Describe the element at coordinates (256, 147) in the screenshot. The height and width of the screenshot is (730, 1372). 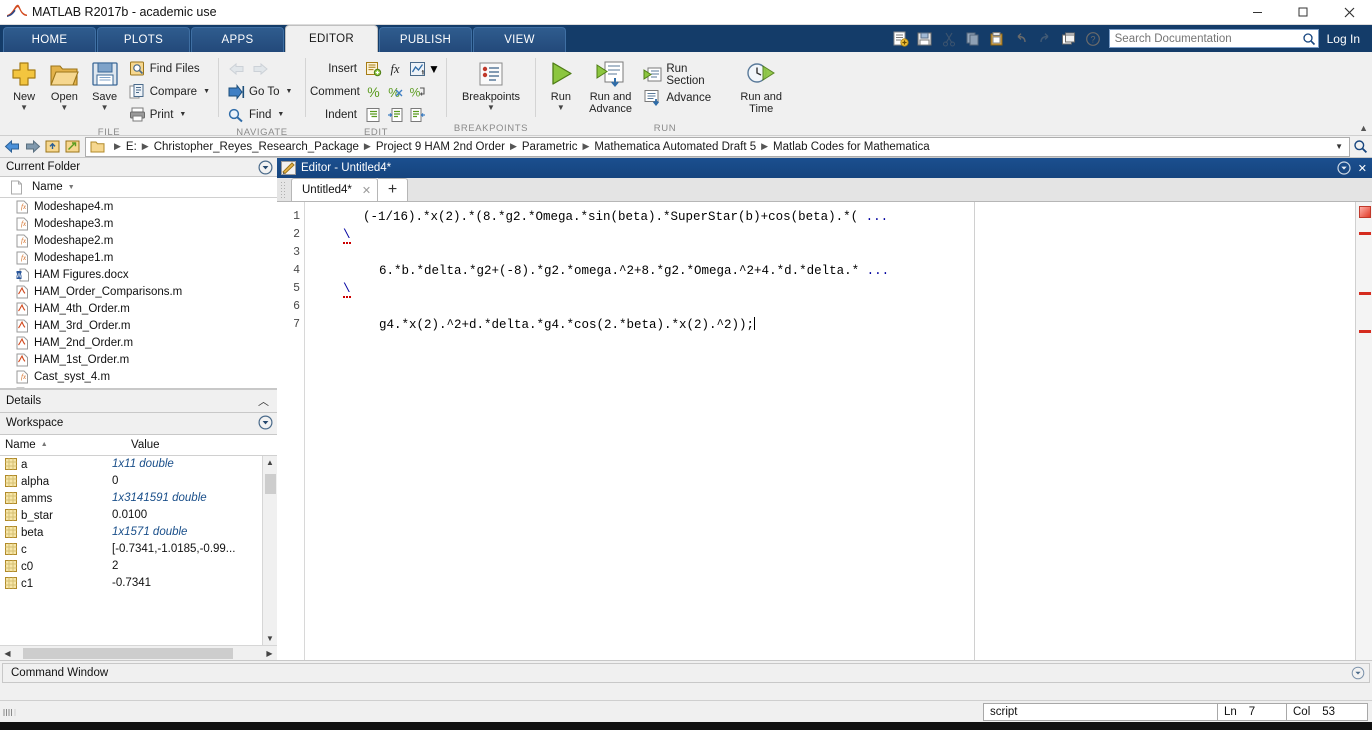
I see `breadcrumb-item-1: Christopher_Reyes_Research_Package` at that location.